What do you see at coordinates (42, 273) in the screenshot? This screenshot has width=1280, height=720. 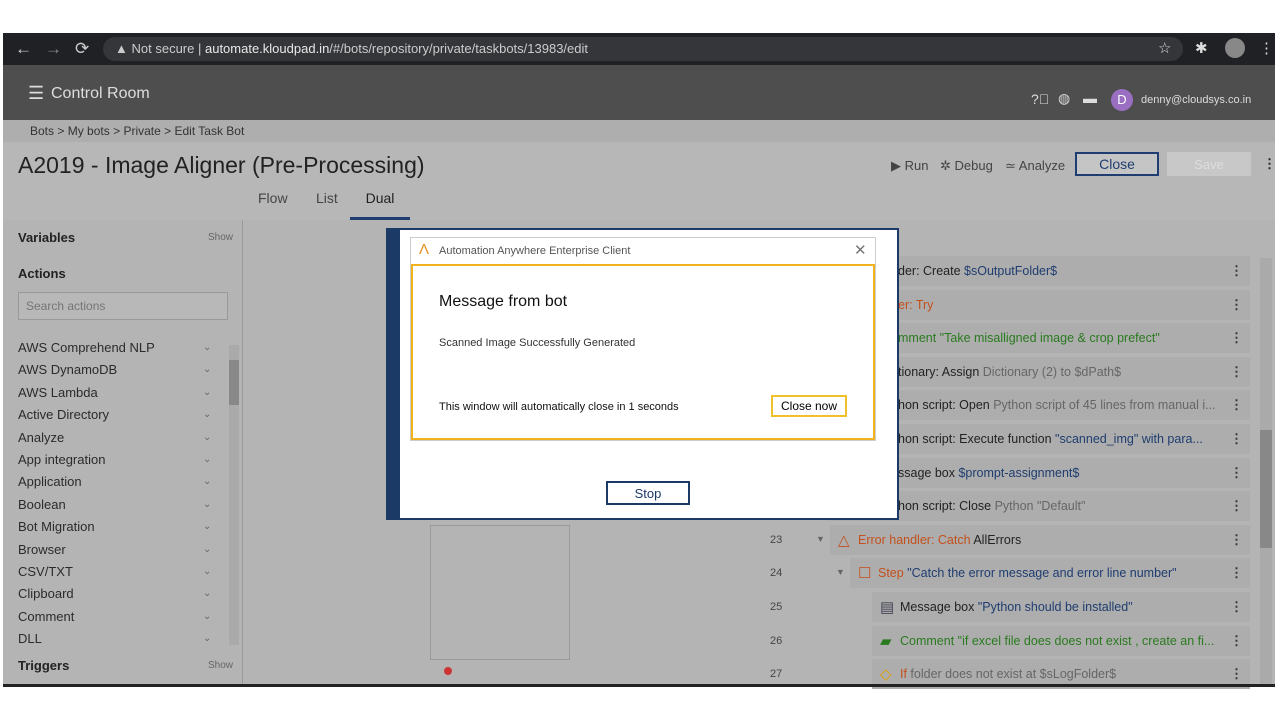 I see `actions-heading: Actions` at bounding box center [42, 273].